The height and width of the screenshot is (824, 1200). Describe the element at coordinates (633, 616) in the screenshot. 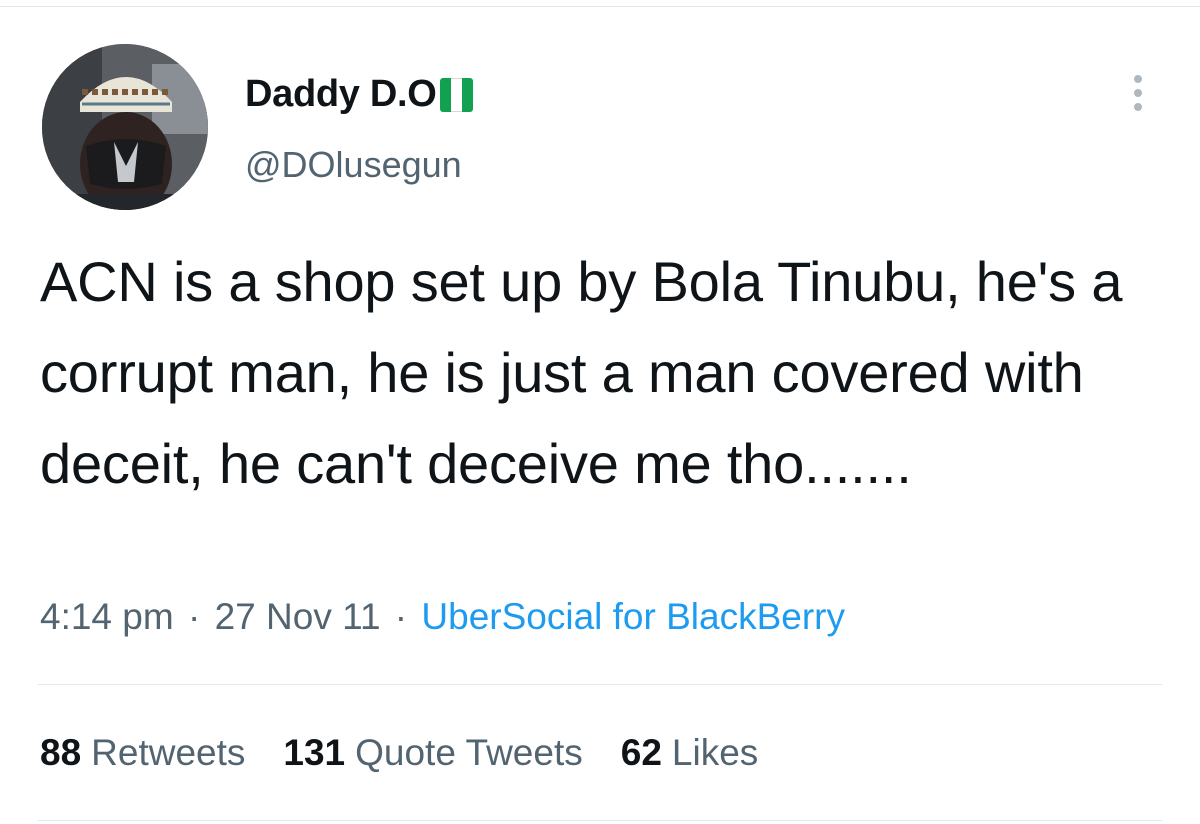

I see `tweet-source-link: UberSocial for BlackBerry` at that location.